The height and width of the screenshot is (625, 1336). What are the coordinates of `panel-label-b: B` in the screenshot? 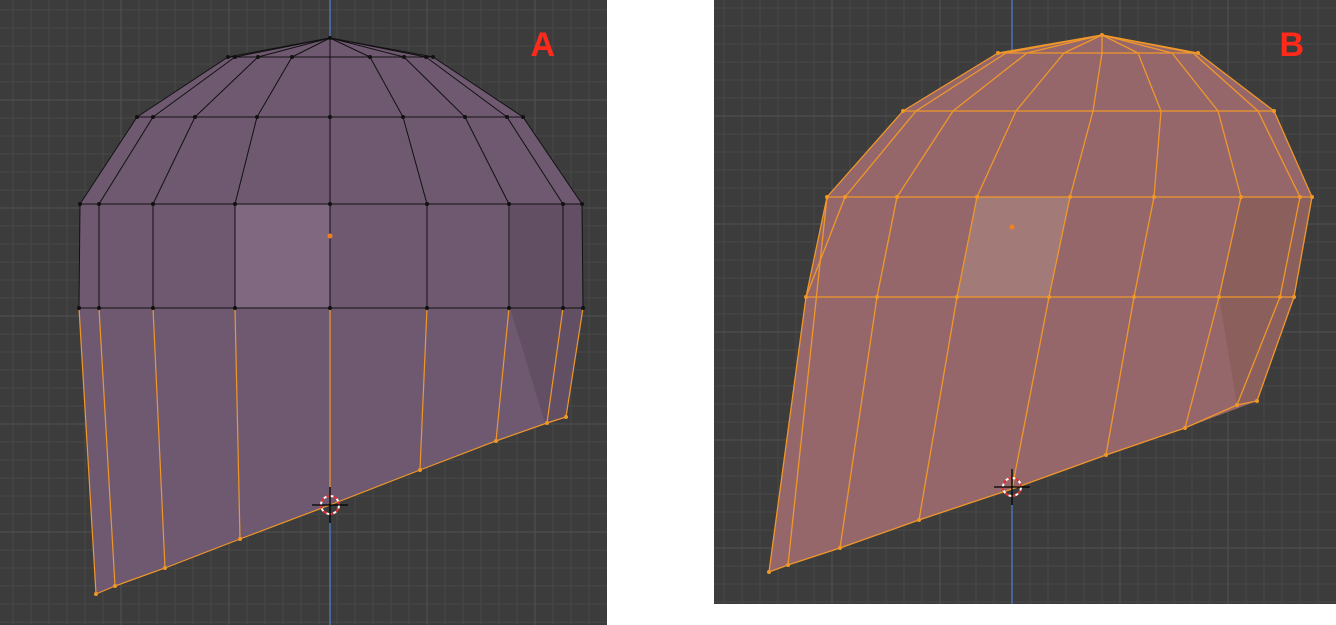 It's located at (1291, 45).